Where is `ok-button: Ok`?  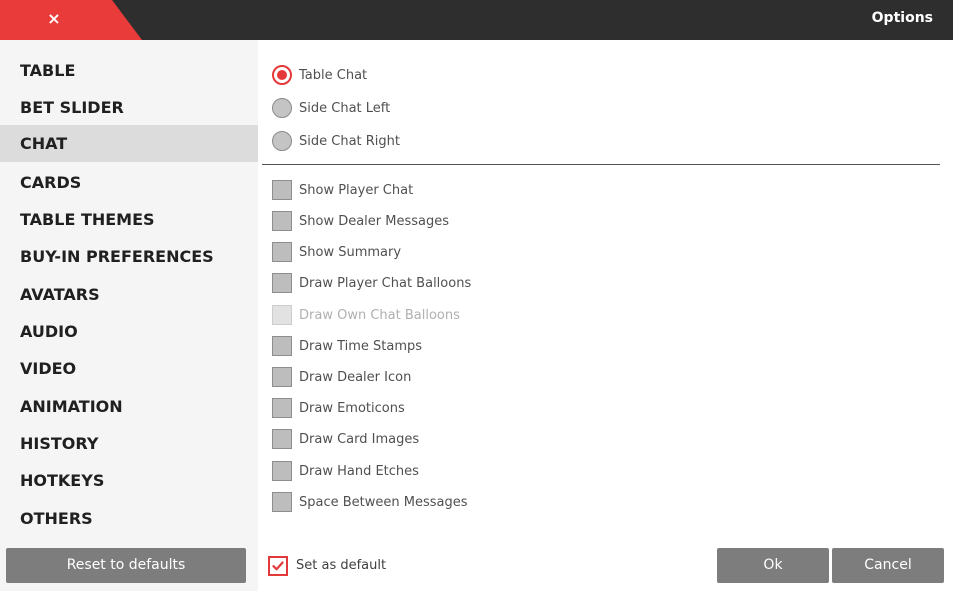
ok-button: Ok is located at coordinates (773, 565).